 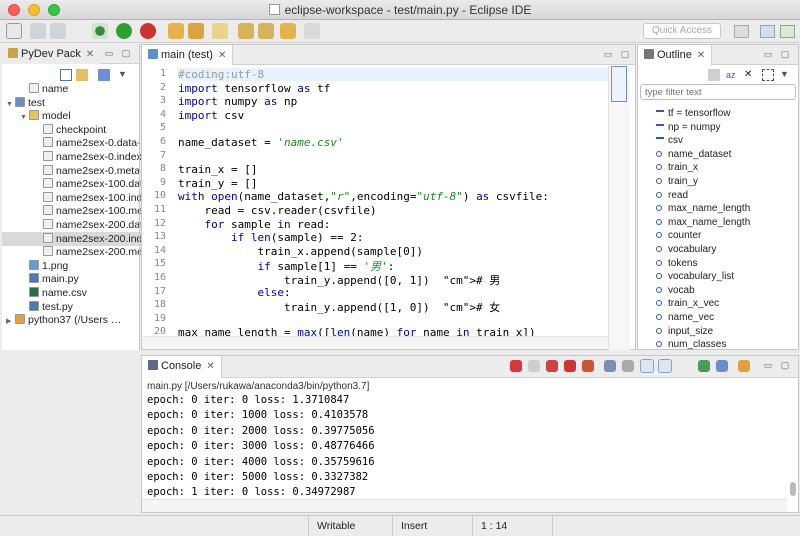 What do you see at coordinates (40, 279) in the screenshot?
I see `tree-item: main.py` at bounding box center [40, 279].